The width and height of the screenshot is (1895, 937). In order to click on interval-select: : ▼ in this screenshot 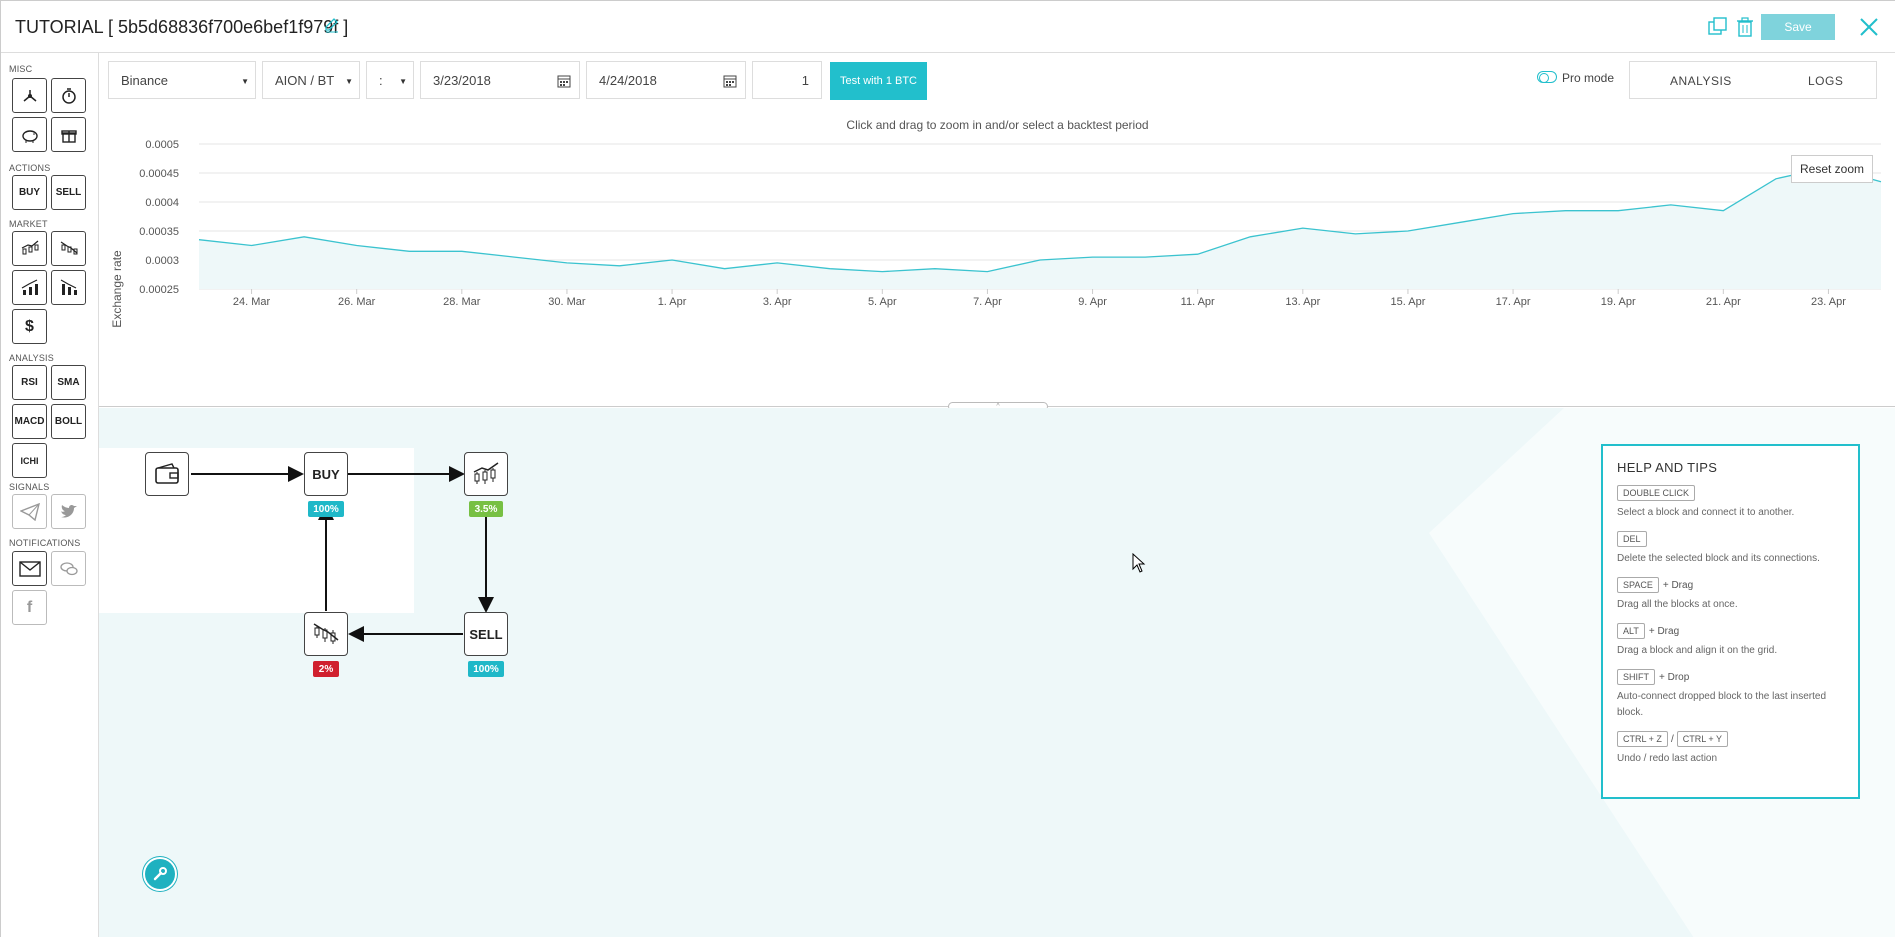, I will do `click(390, 80)`.